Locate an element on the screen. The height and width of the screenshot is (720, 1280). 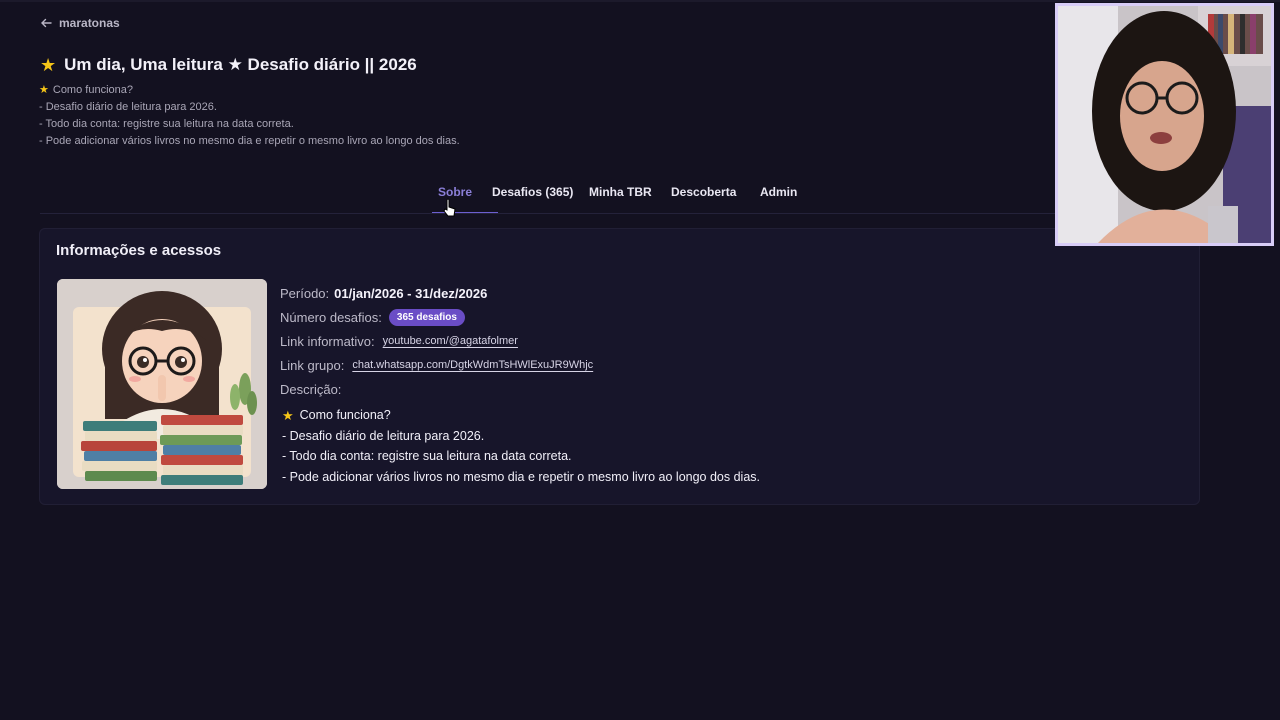
numero-row: Número desafios: 365 desafios is located at coordinates (520, 317).